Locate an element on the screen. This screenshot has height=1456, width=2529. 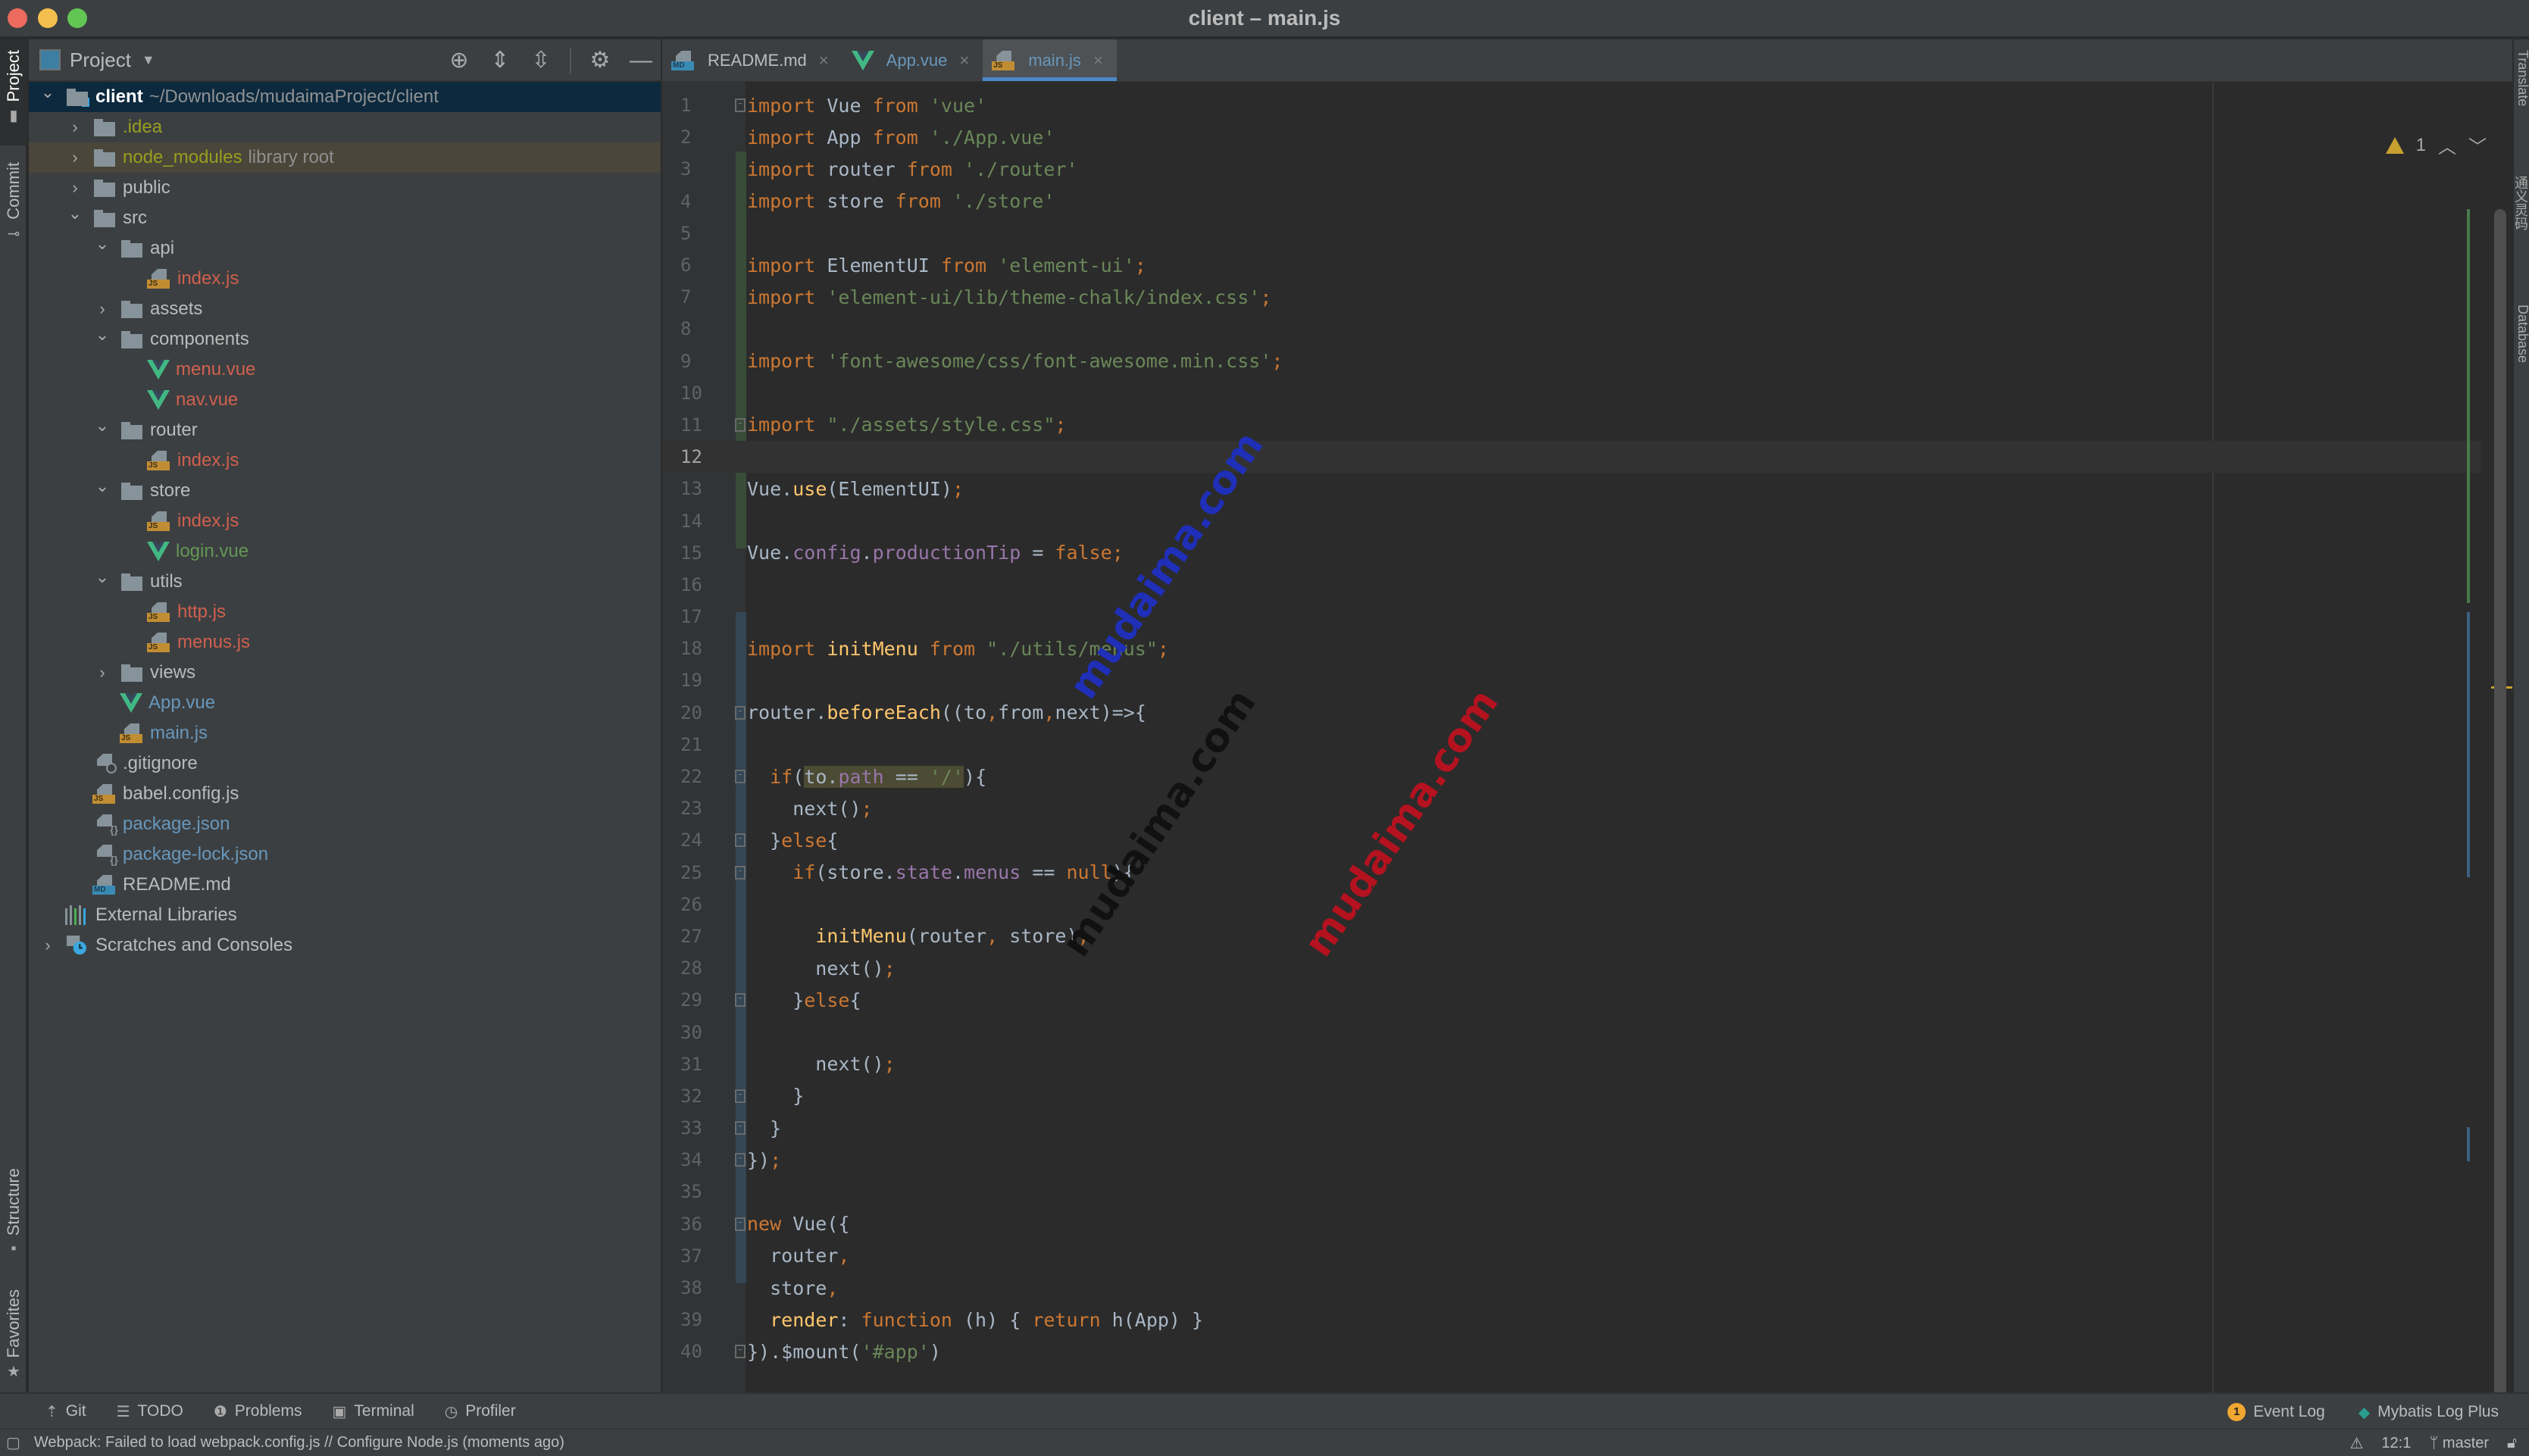
code-line: 29 − }else{ is located at coordinates (1572, 1000).